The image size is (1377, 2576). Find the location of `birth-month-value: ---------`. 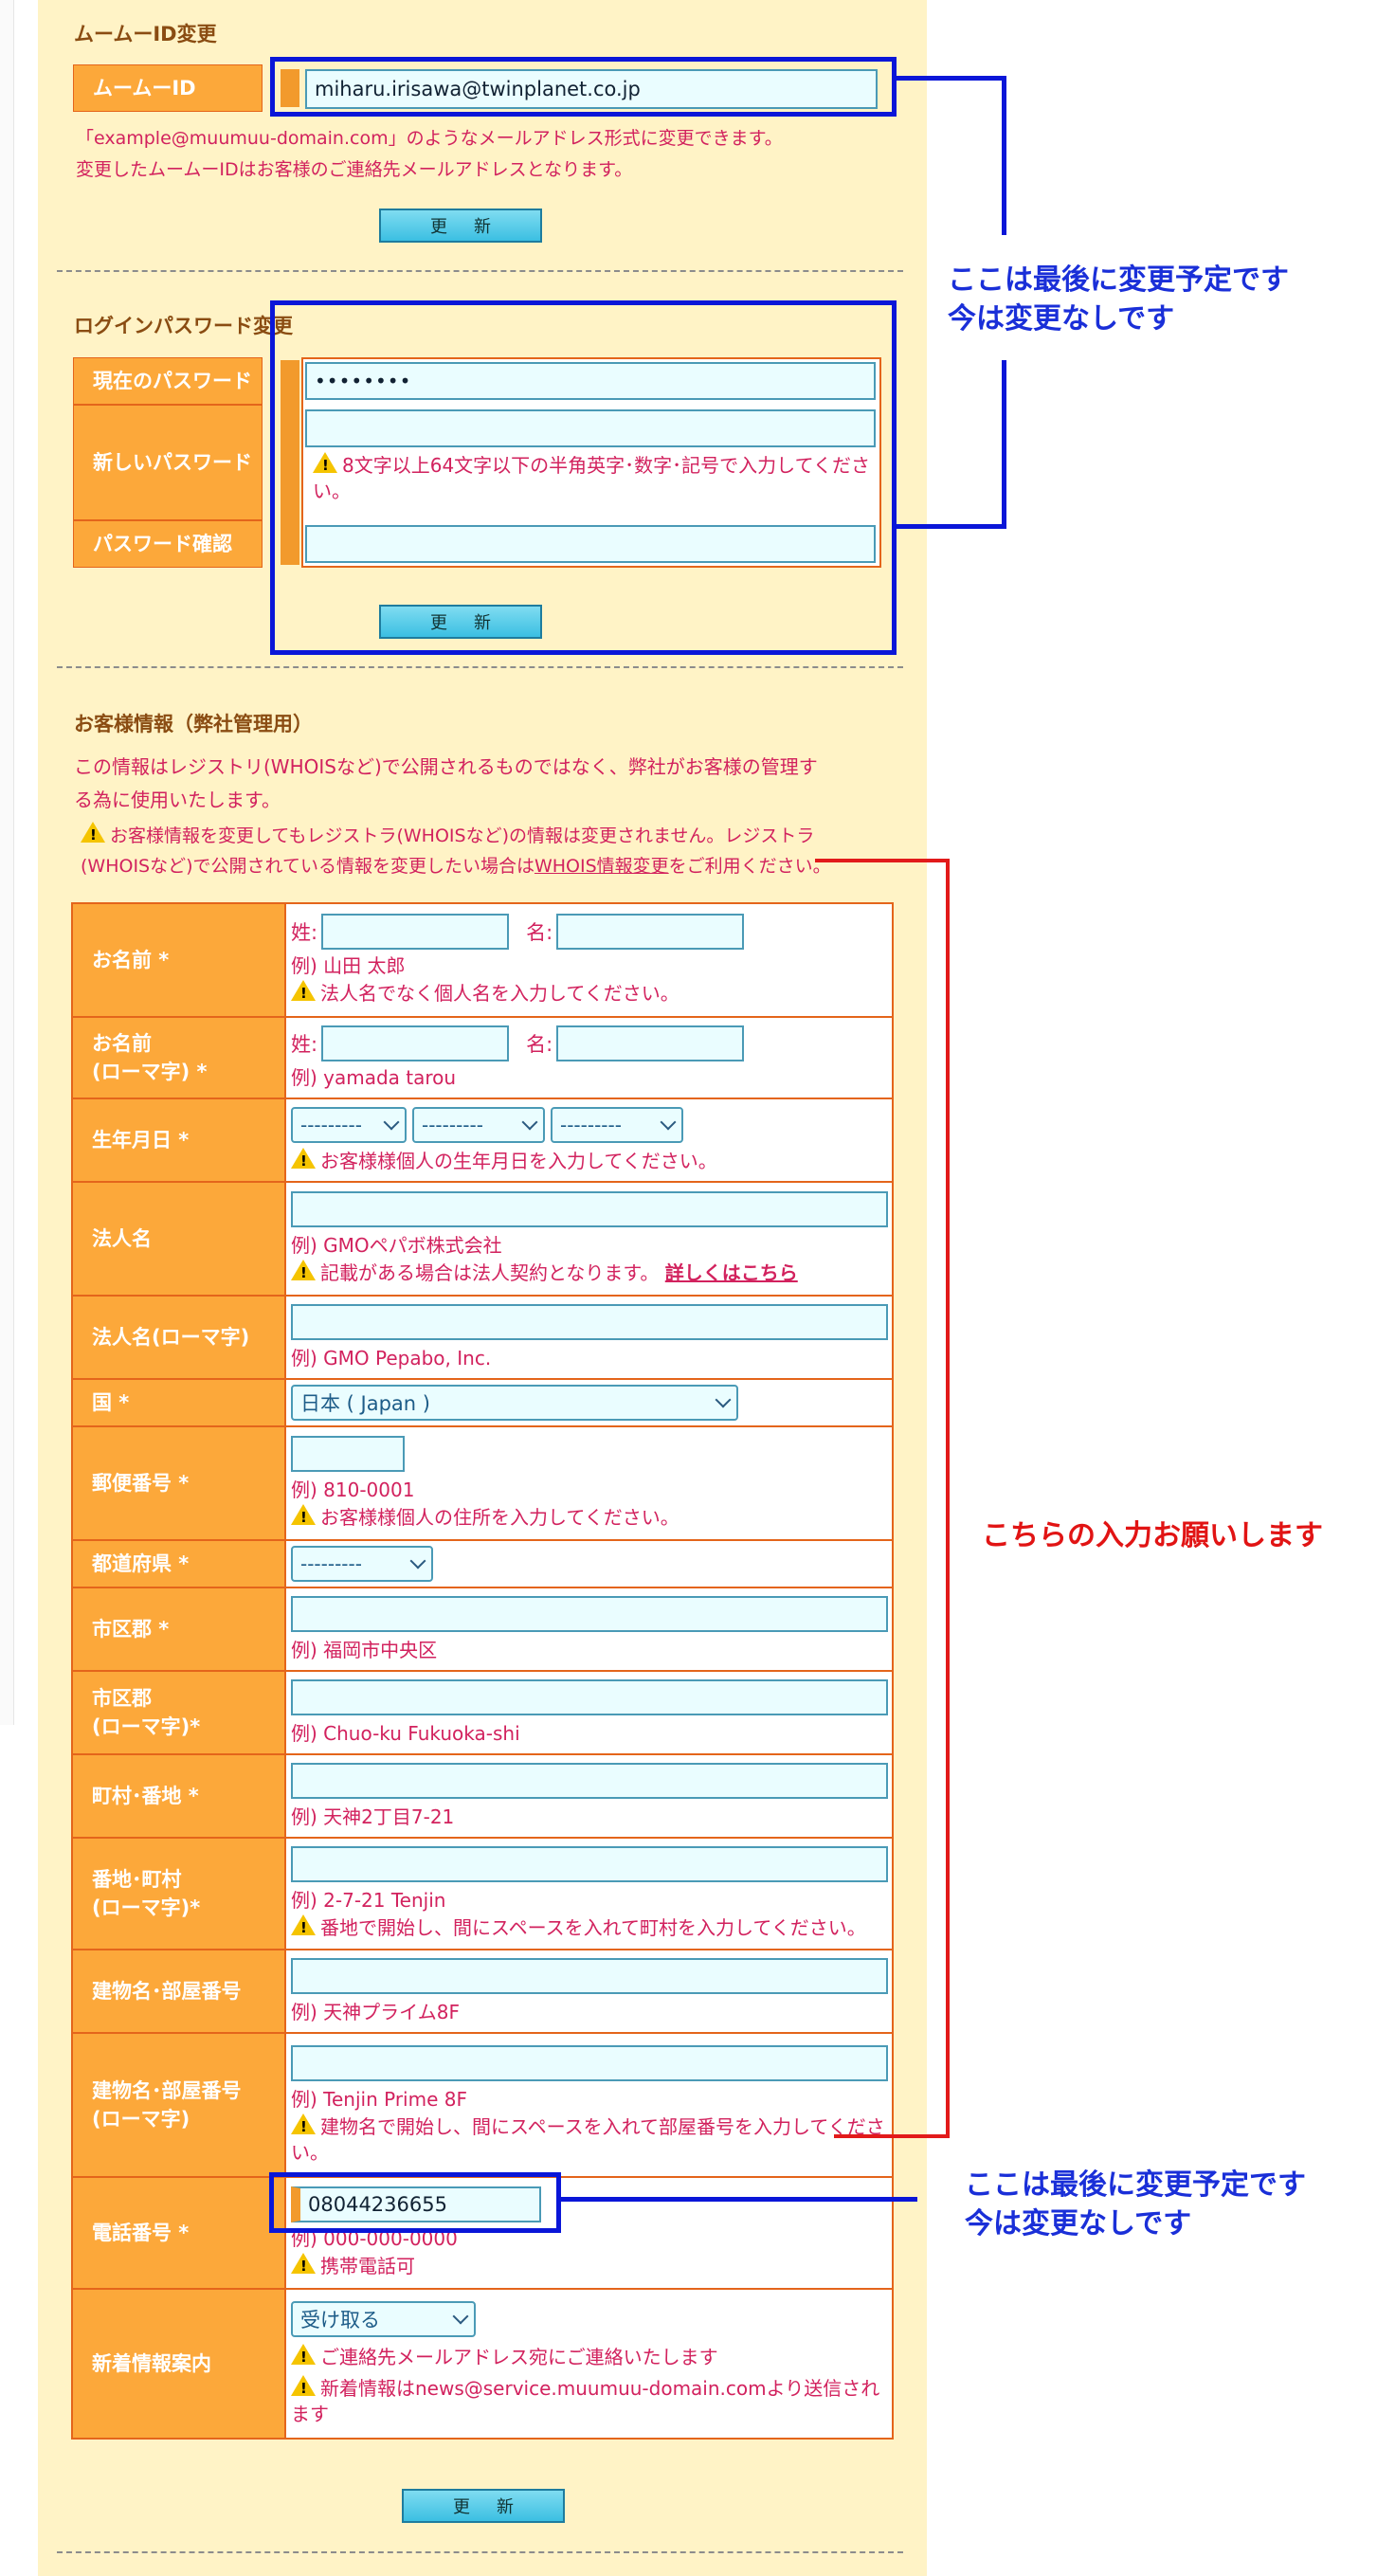

birth-month-value: --------- is located at coordinates (453, 1124).